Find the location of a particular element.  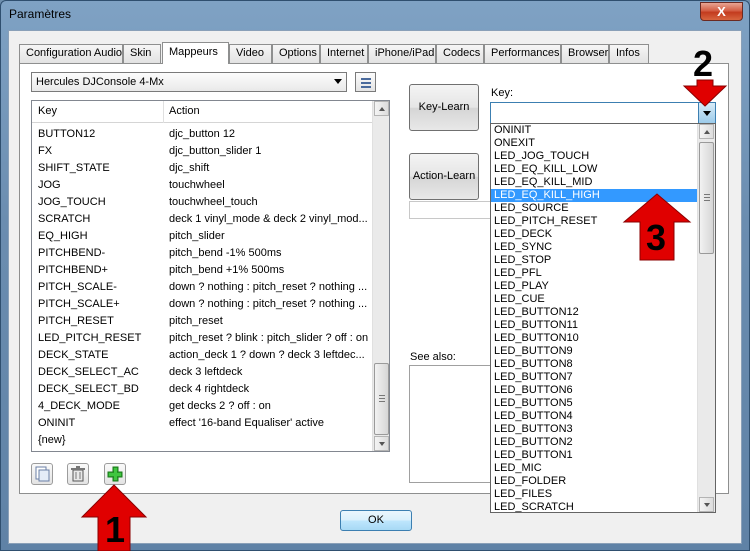

annotation-number-2: 2 is located at coordinates (703, 63).